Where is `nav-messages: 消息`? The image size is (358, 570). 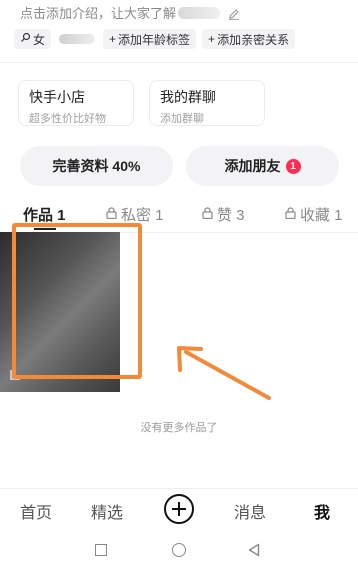
nav-messages: 消息 is located at coordinates (250, 511).